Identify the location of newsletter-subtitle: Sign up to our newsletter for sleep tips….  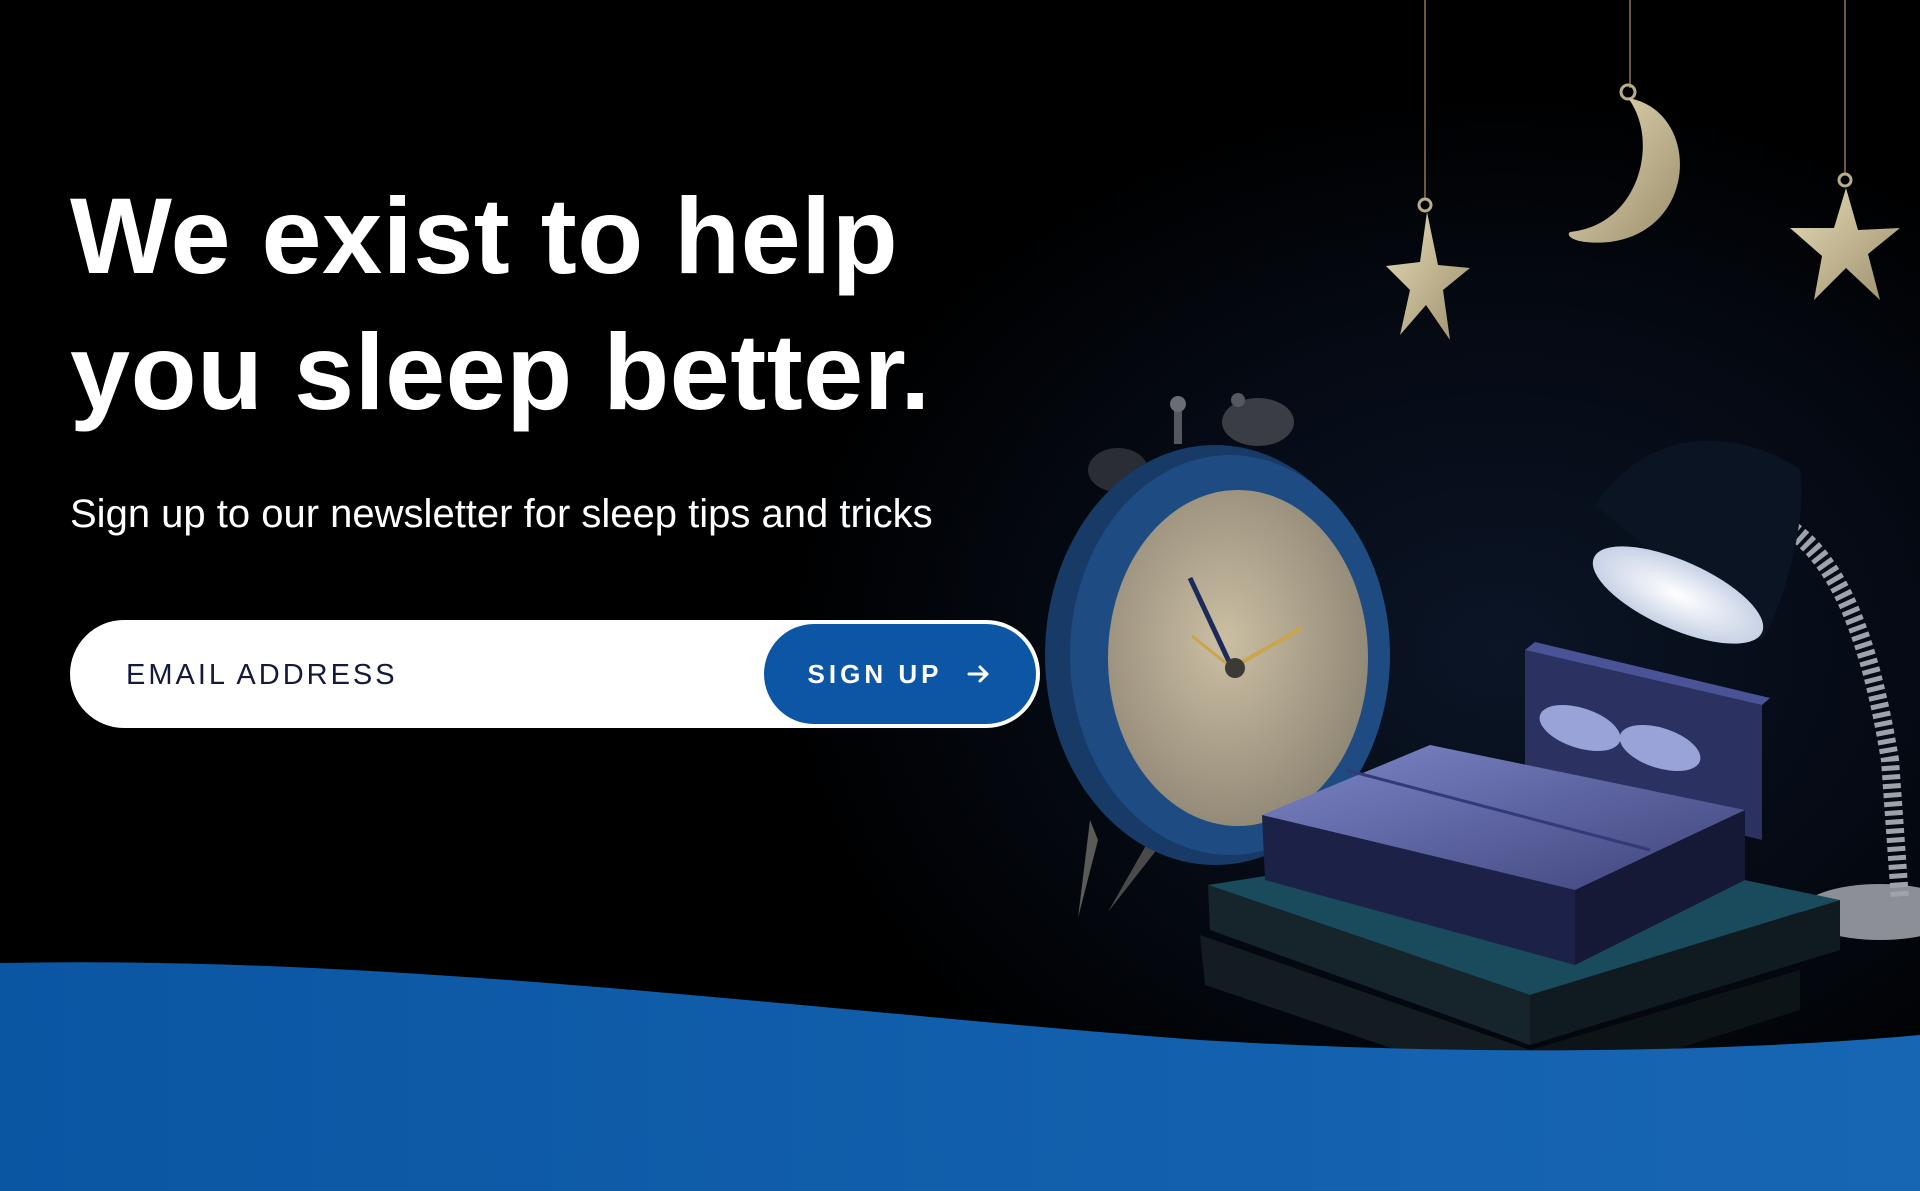
(501, 514).